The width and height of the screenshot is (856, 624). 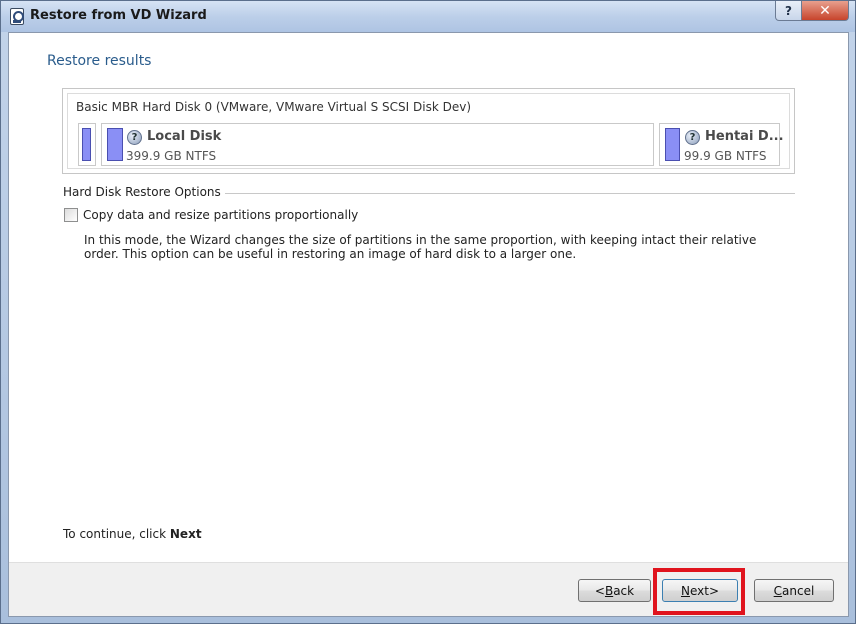 What do you see at coordinates (71, 215) in the screenshot?
I see `resize-proportionally-checkbox` at bounding box center [71, 215].